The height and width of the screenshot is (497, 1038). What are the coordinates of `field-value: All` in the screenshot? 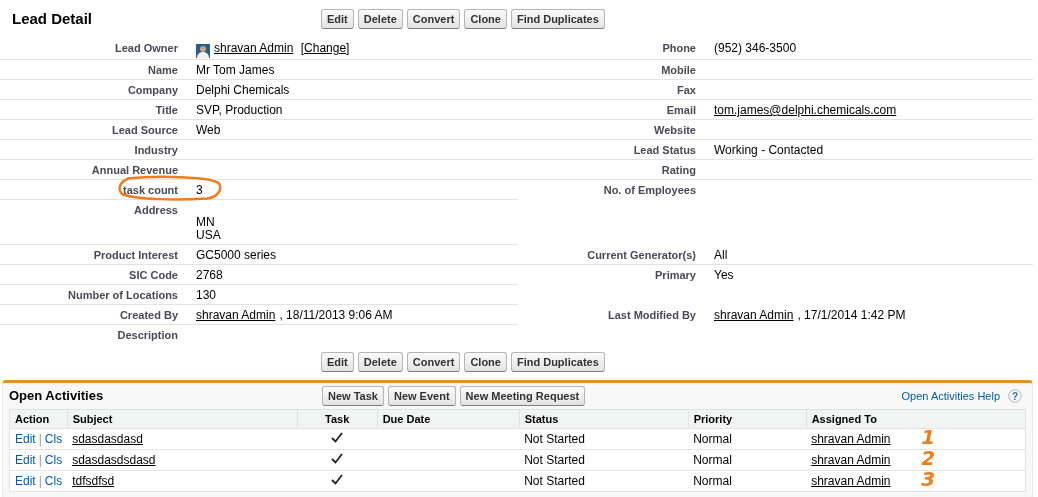 It's located at (721, 255).